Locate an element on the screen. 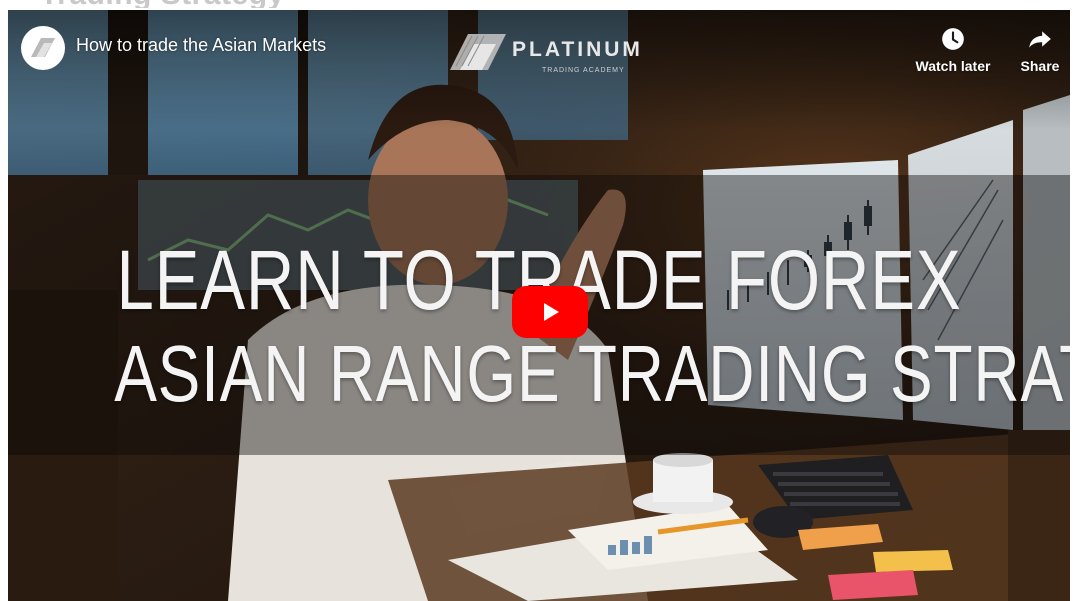 The height and width of the screenshot is (601, 1077). brand-watermark: PLATINUM TRADING ACADEMY is located at coordinates (551, 58).